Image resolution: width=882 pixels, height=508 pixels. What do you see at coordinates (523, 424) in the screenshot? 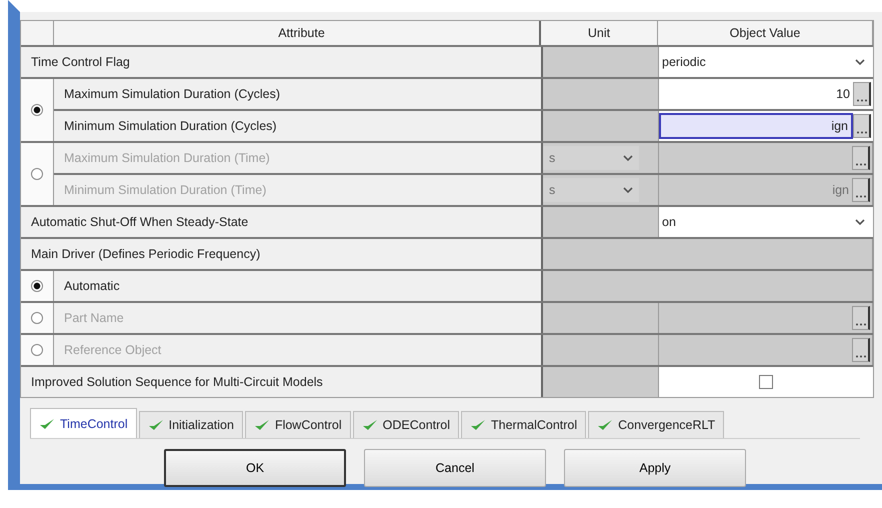
I see `tab: ThermalControl` at bounding box center [523, 424].